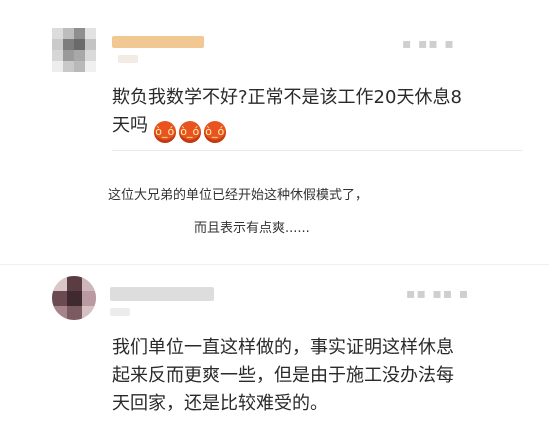  What do you see at coordinates (74, 298) in the screenshot?
I see `avatar-pixelated` at bounding box center [74, 298].